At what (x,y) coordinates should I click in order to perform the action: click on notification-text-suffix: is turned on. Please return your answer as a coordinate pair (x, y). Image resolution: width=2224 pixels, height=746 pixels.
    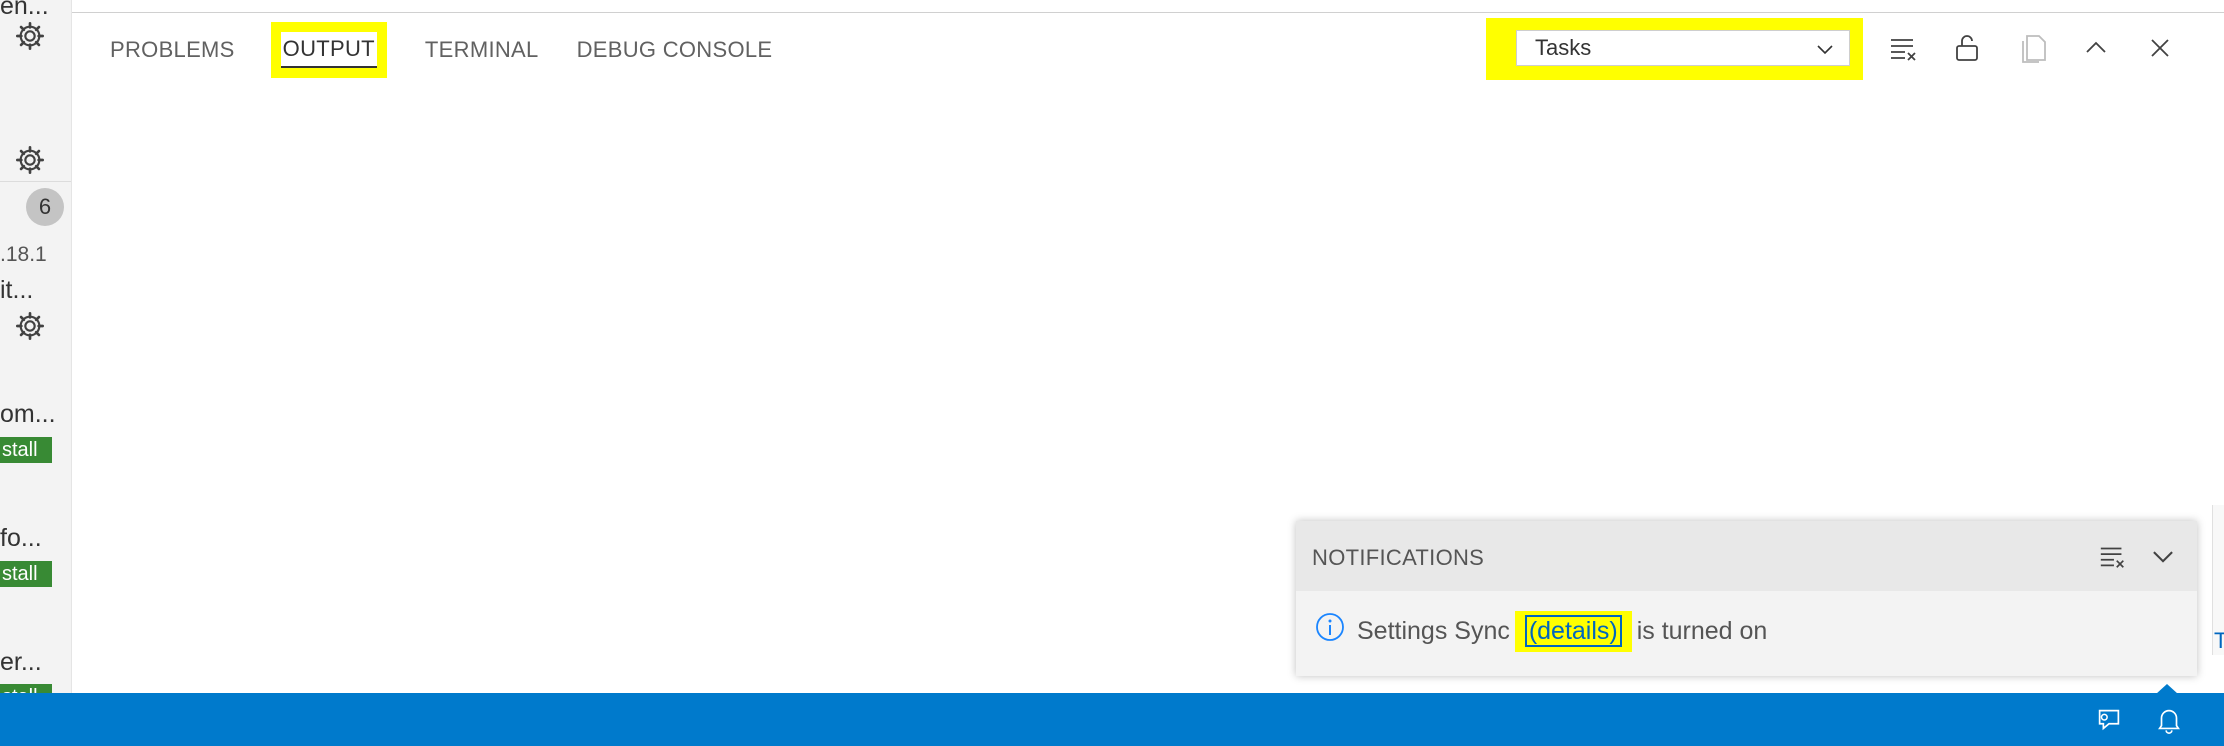
    Looking at the image, I should click on (1702, 631).